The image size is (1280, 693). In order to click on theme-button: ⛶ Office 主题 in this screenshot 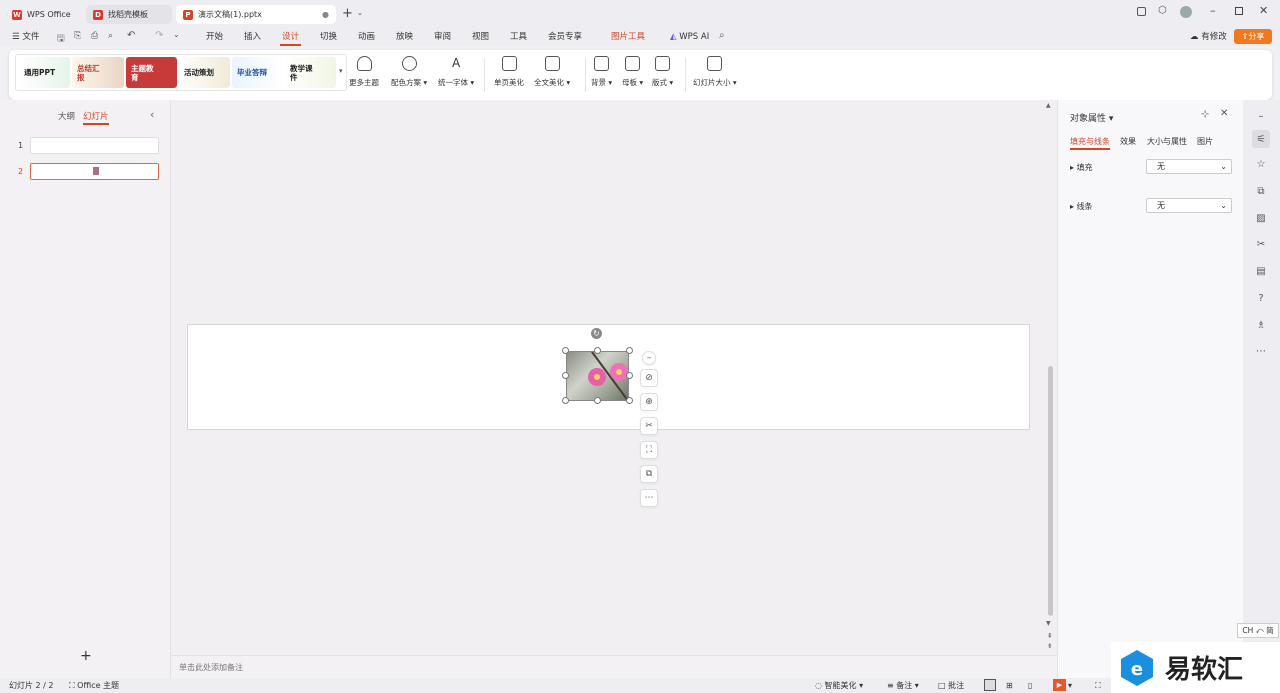, I will do `click(94, 685)`.